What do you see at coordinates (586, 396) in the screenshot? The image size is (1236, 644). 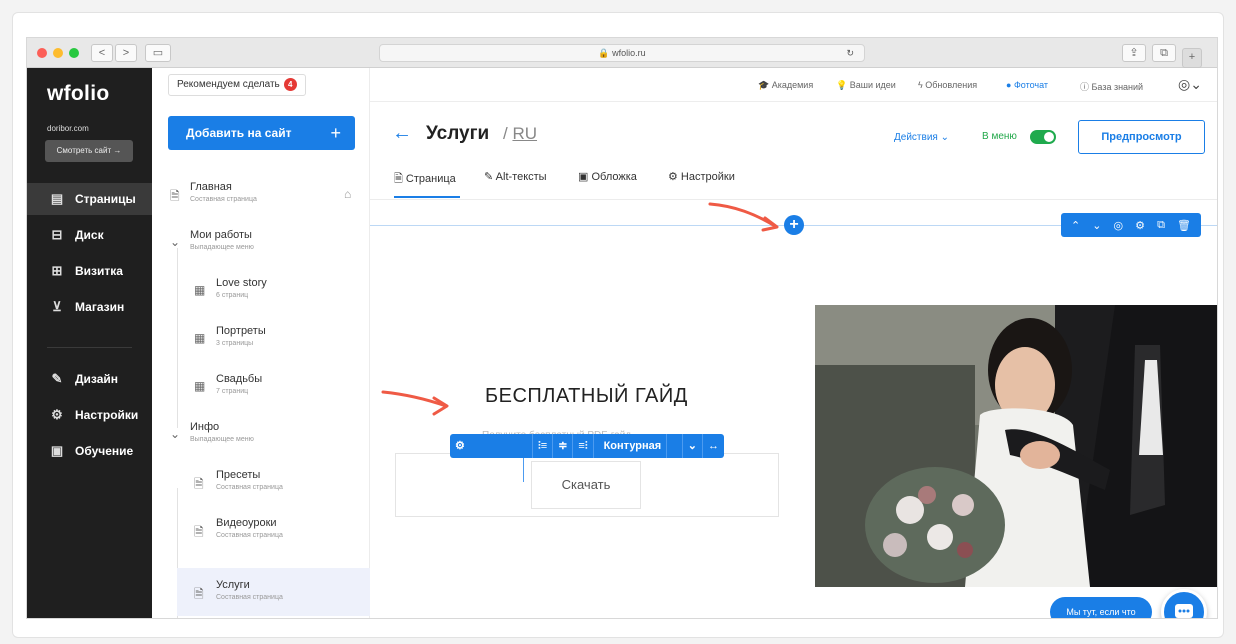 I see `guide-title: БЕСПЛАТНЫЙ ГАЙД` at bounding box center [586, 396].